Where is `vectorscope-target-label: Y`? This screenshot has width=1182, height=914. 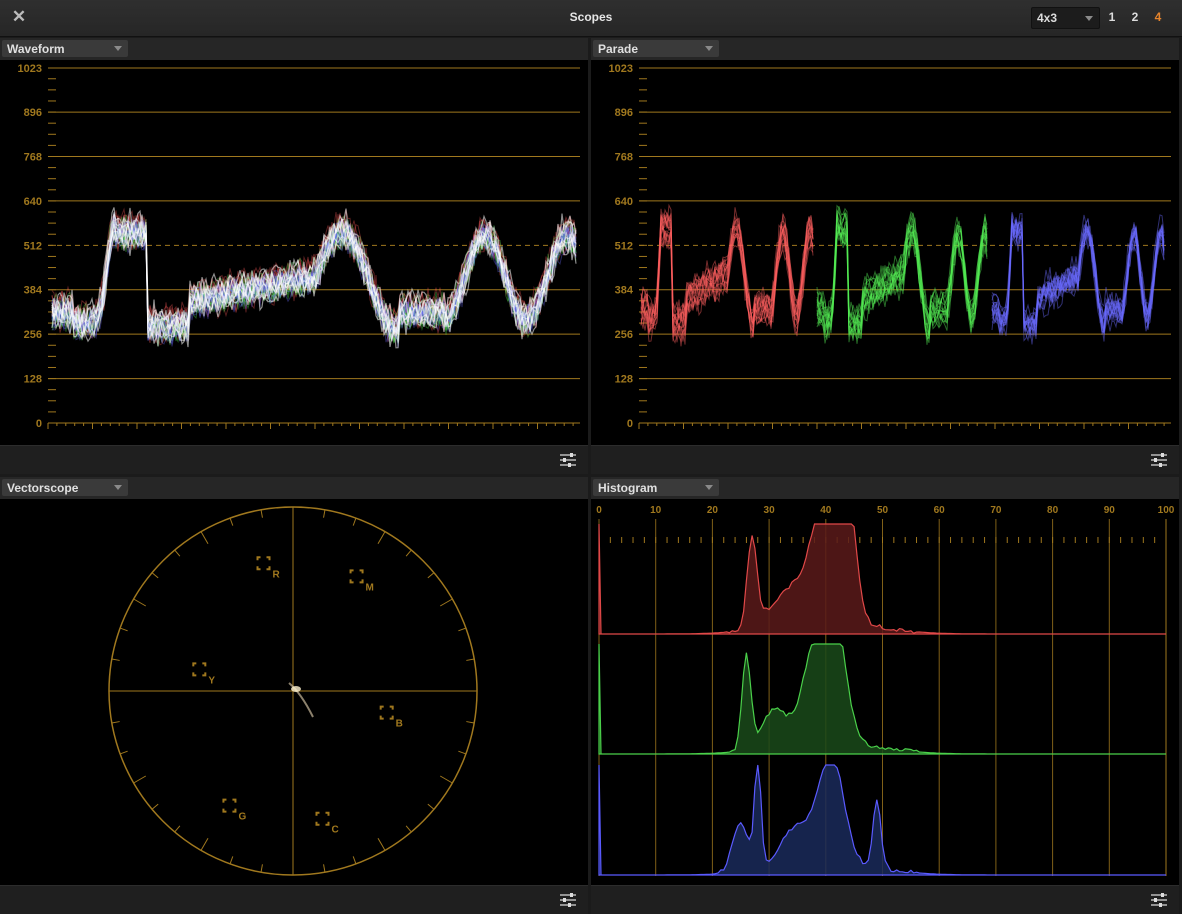 vectorscope-target-label: Y is located at coordinates (211, 680).